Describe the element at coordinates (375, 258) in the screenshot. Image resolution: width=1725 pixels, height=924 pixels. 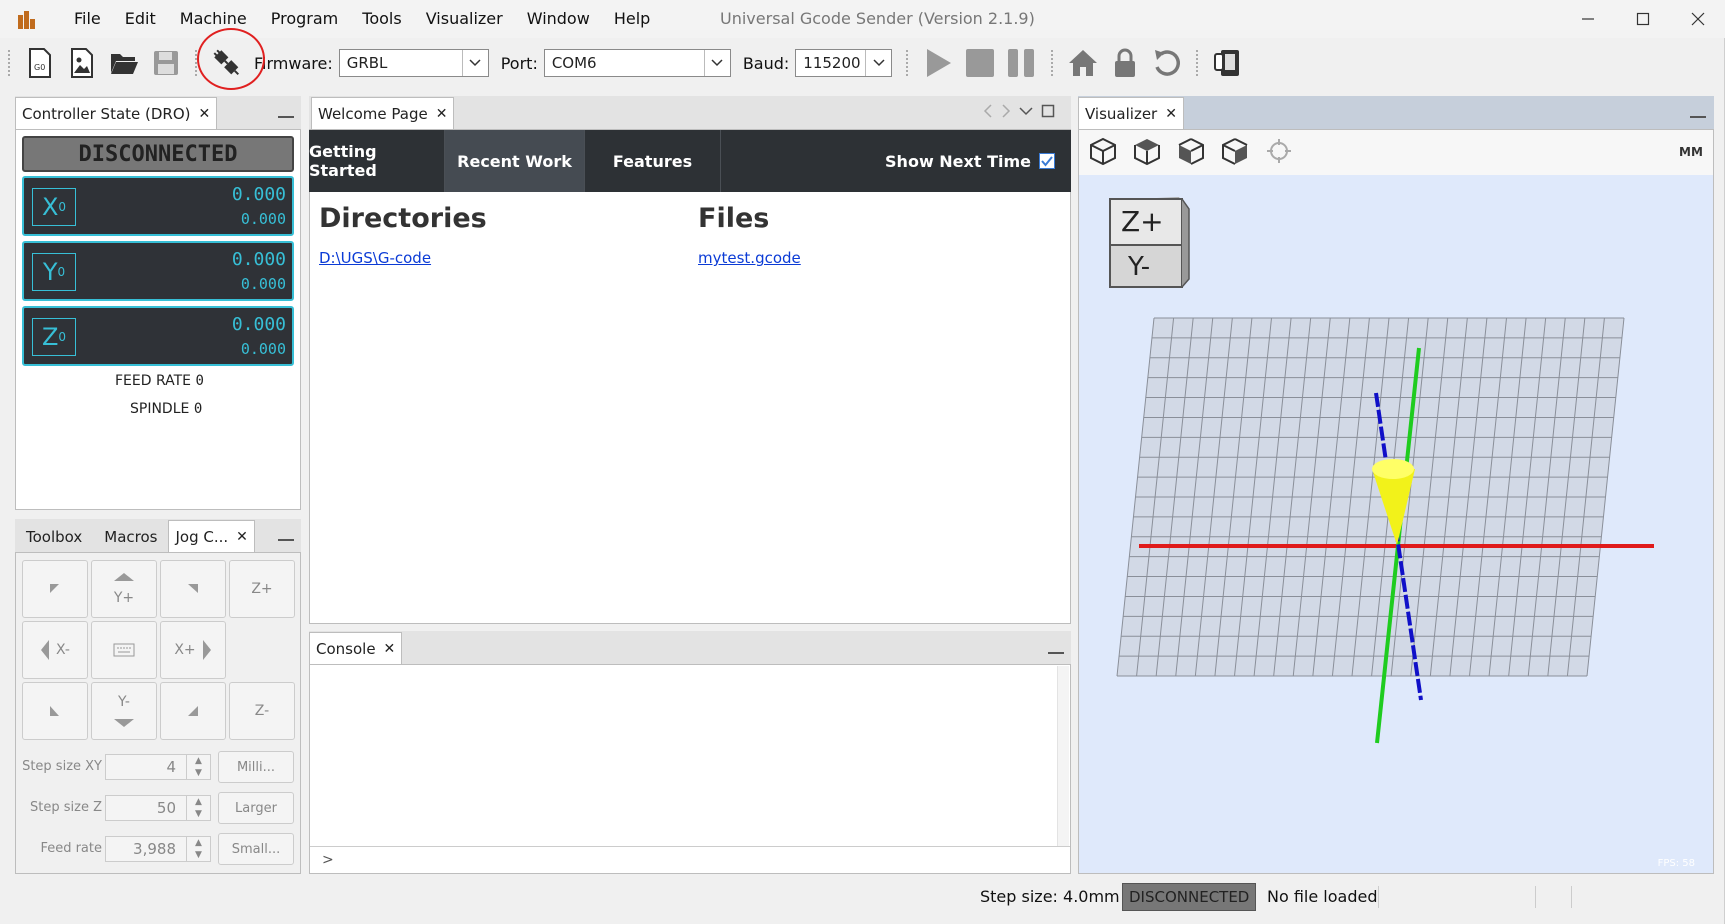
I see `directory-link: D:\UGS\G-code` at that location.